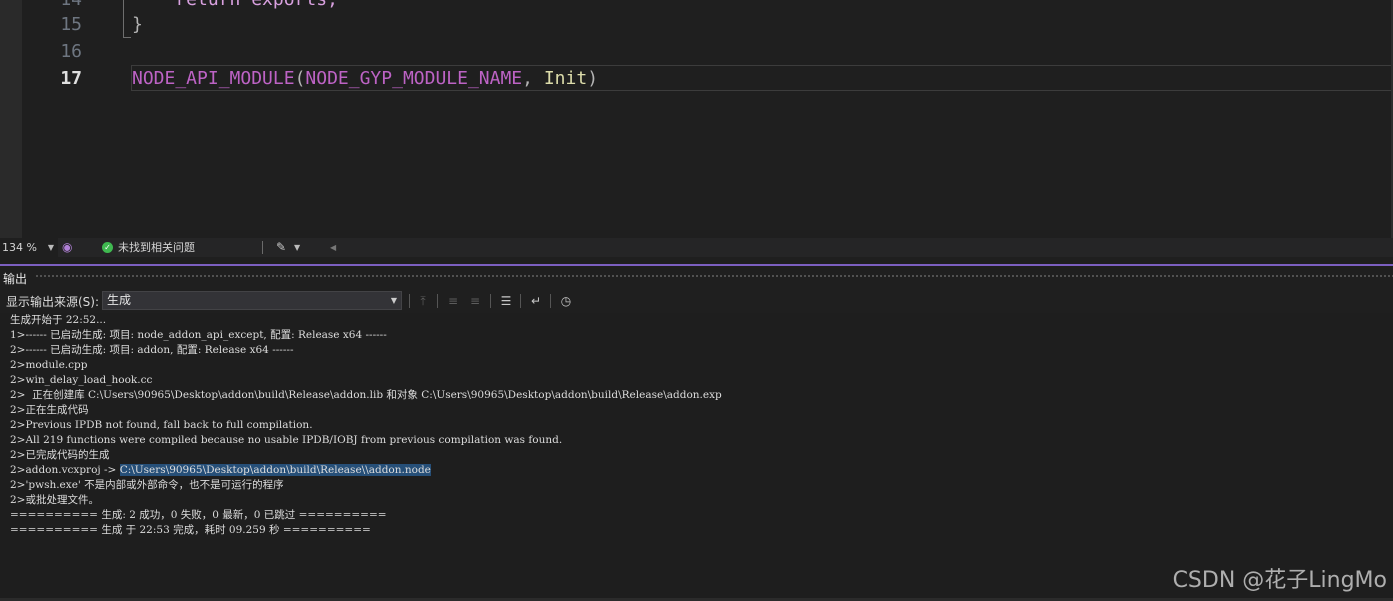 The width and height of the screenshot is (1393, 601). I want to click on zoom-dropdown: 134 % ▼, so click(29, 247).